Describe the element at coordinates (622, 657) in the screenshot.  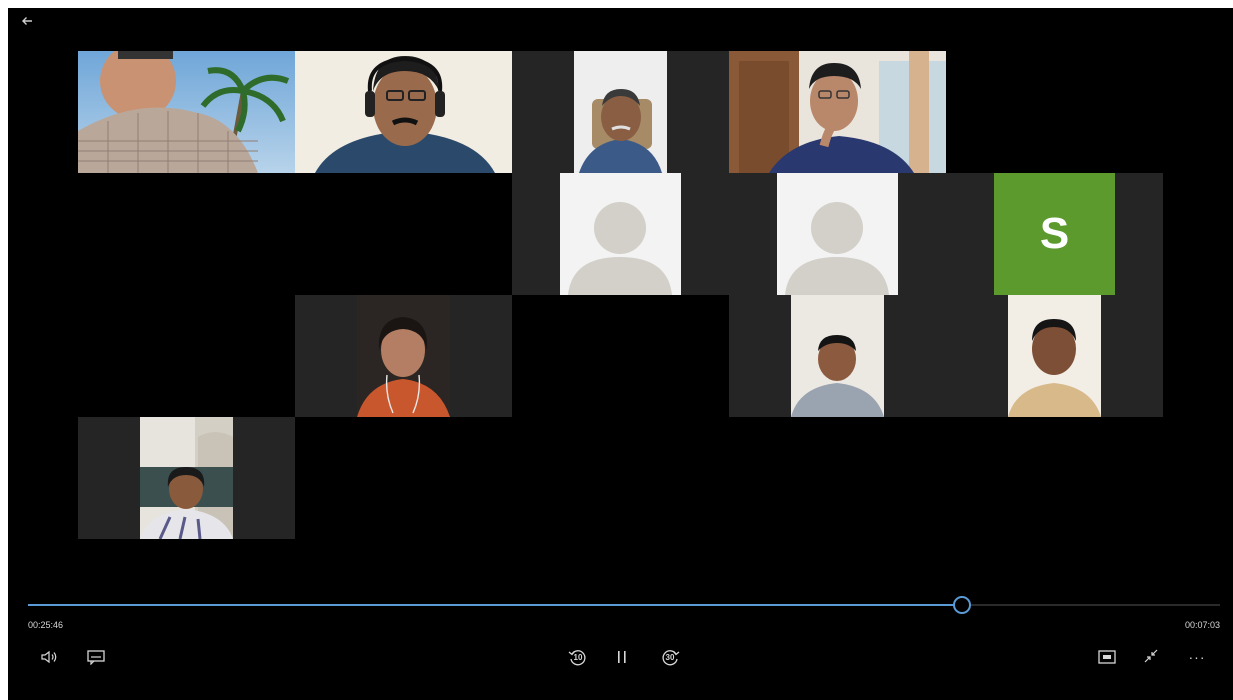
I see `pause-icon` at that location.